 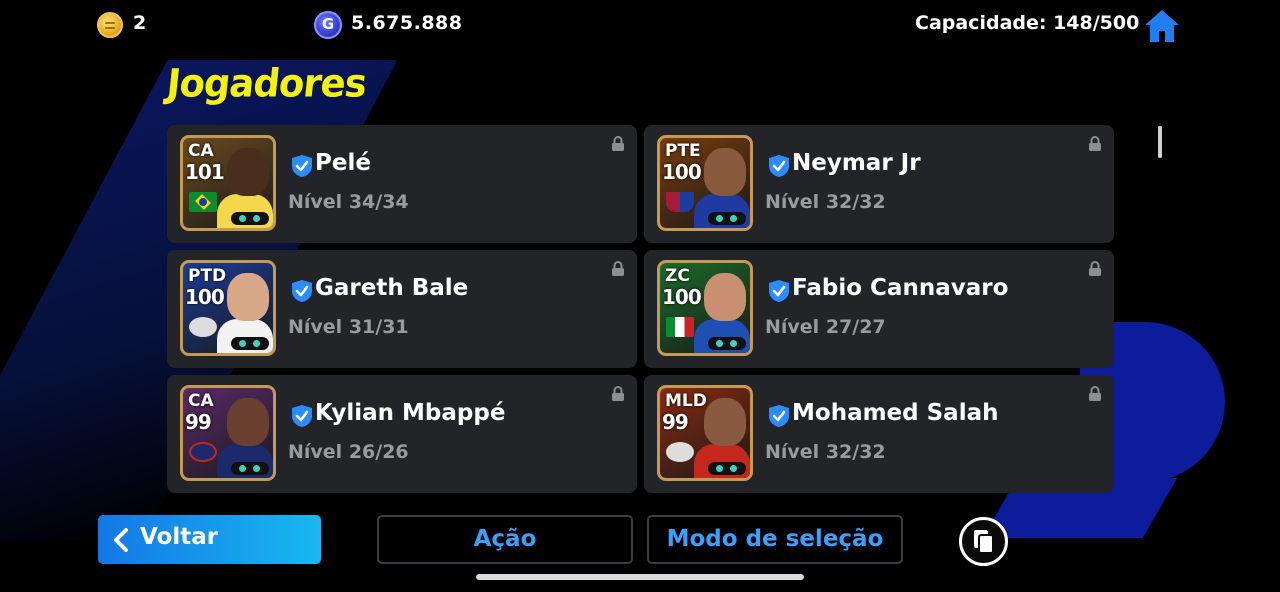 What do you see at coordinates (677, 276) in the screenshot?
I see `player-position: ZC` at bounding box center [677, 276].